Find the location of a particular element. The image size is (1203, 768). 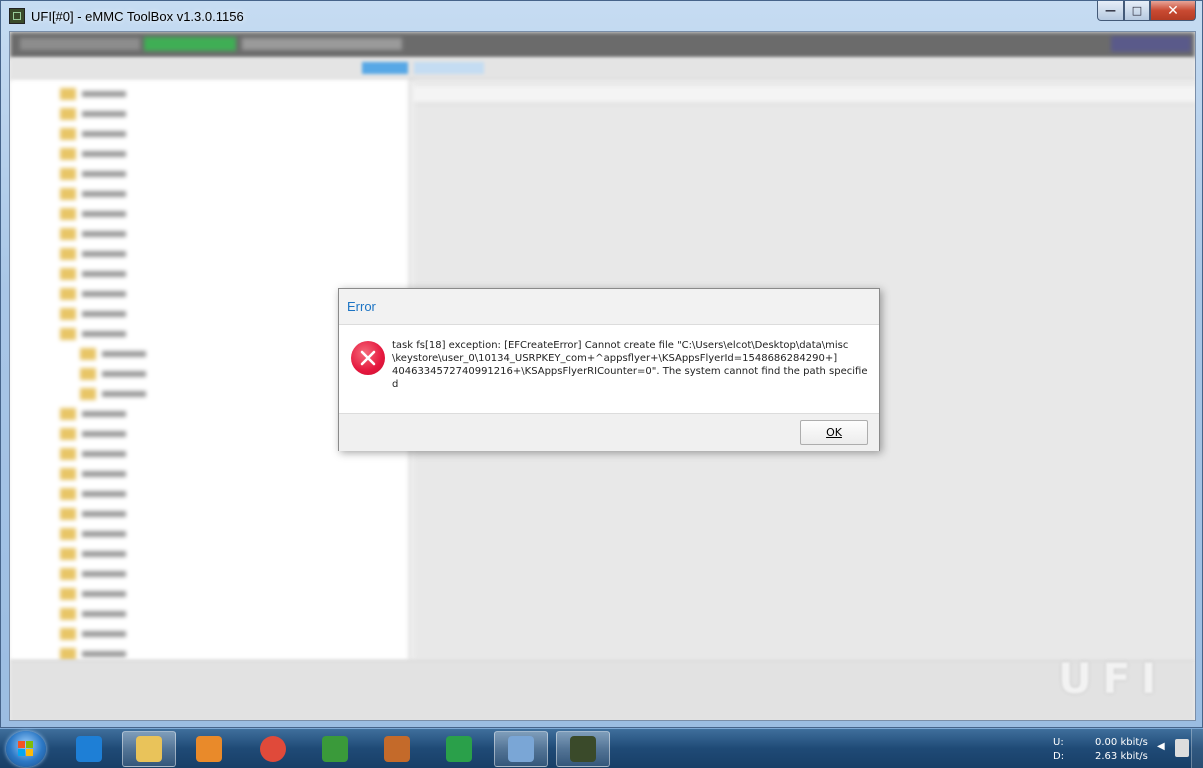

start-button is located at coordinates (26, 749).